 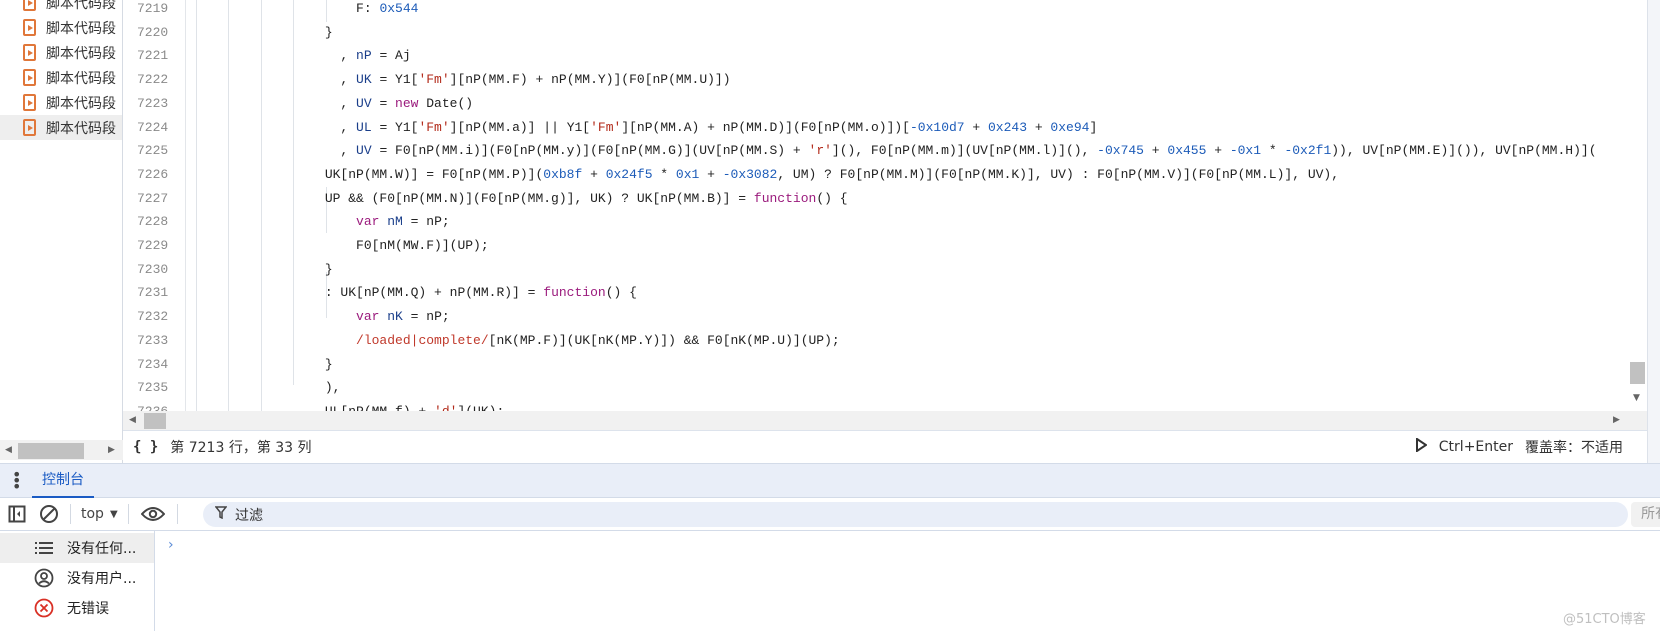 I want to click on run-shortcut: Ctrl+Enter, so click(x=1476, y=447).